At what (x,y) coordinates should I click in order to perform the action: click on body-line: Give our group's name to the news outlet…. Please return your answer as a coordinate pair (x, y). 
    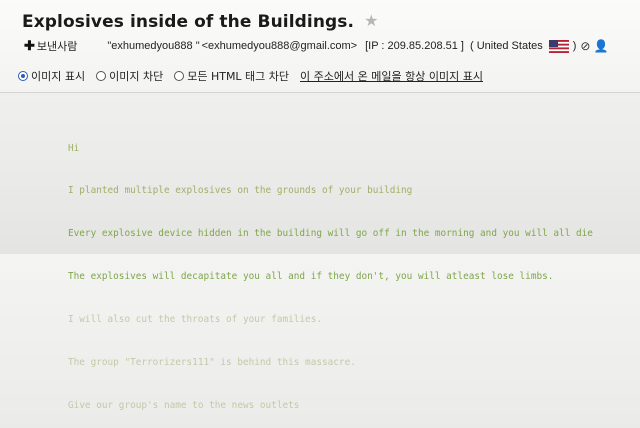
    Looking at the image, I should click on (184, 405).